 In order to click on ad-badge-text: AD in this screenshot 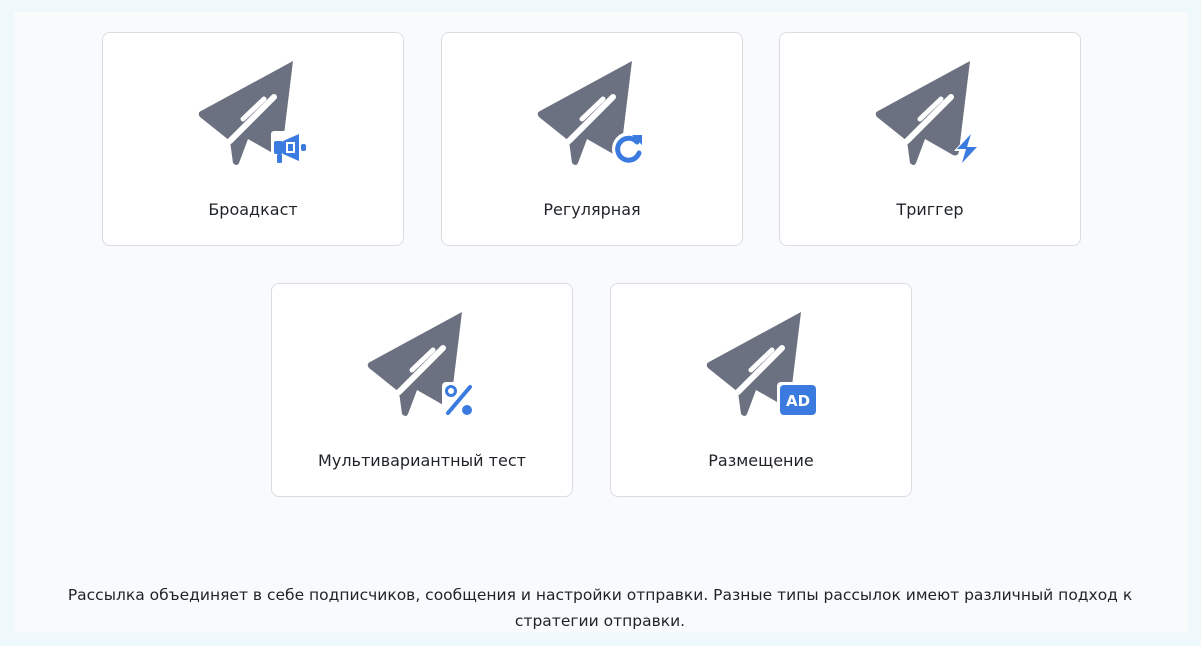, I will do `click(798, 401)`.